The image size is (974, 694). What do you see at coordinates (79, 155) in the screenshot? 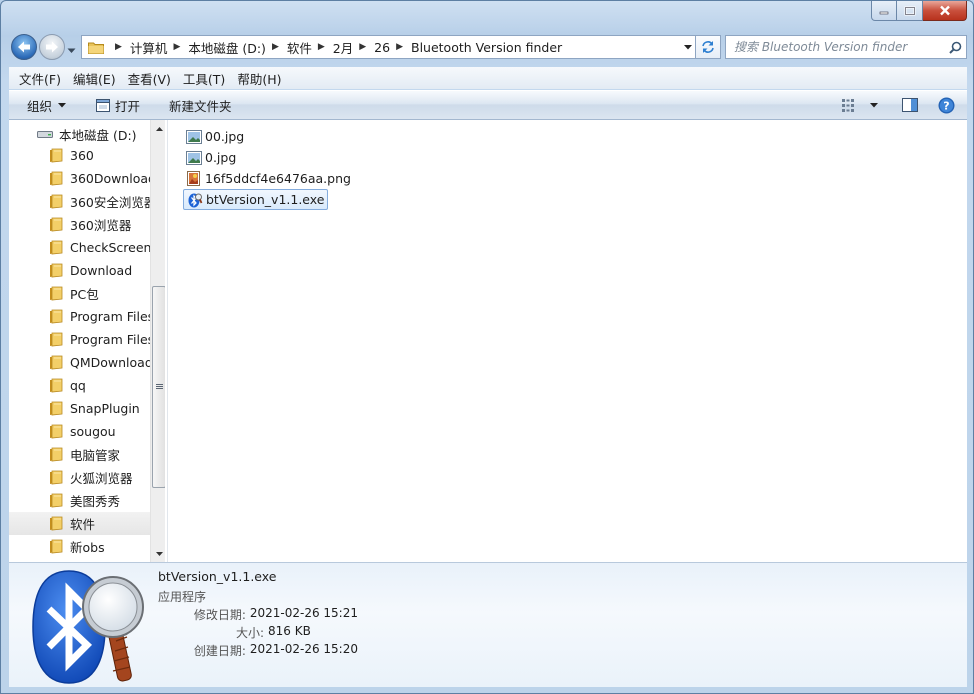
I see `tree-item-folder: 360` at bounding box center [79, 155].